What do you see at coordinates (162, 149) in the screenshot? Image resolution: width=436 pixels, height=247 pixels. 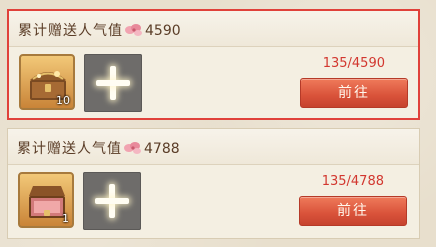 I see `task-target-value: 4788` at bounding box center [162, 149].